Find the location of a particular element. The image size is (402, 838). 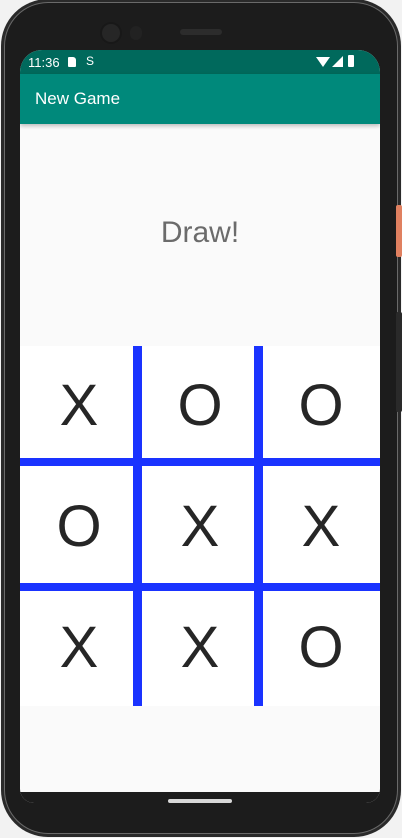

home-gesture-handle is located at coordinates (200, 801).